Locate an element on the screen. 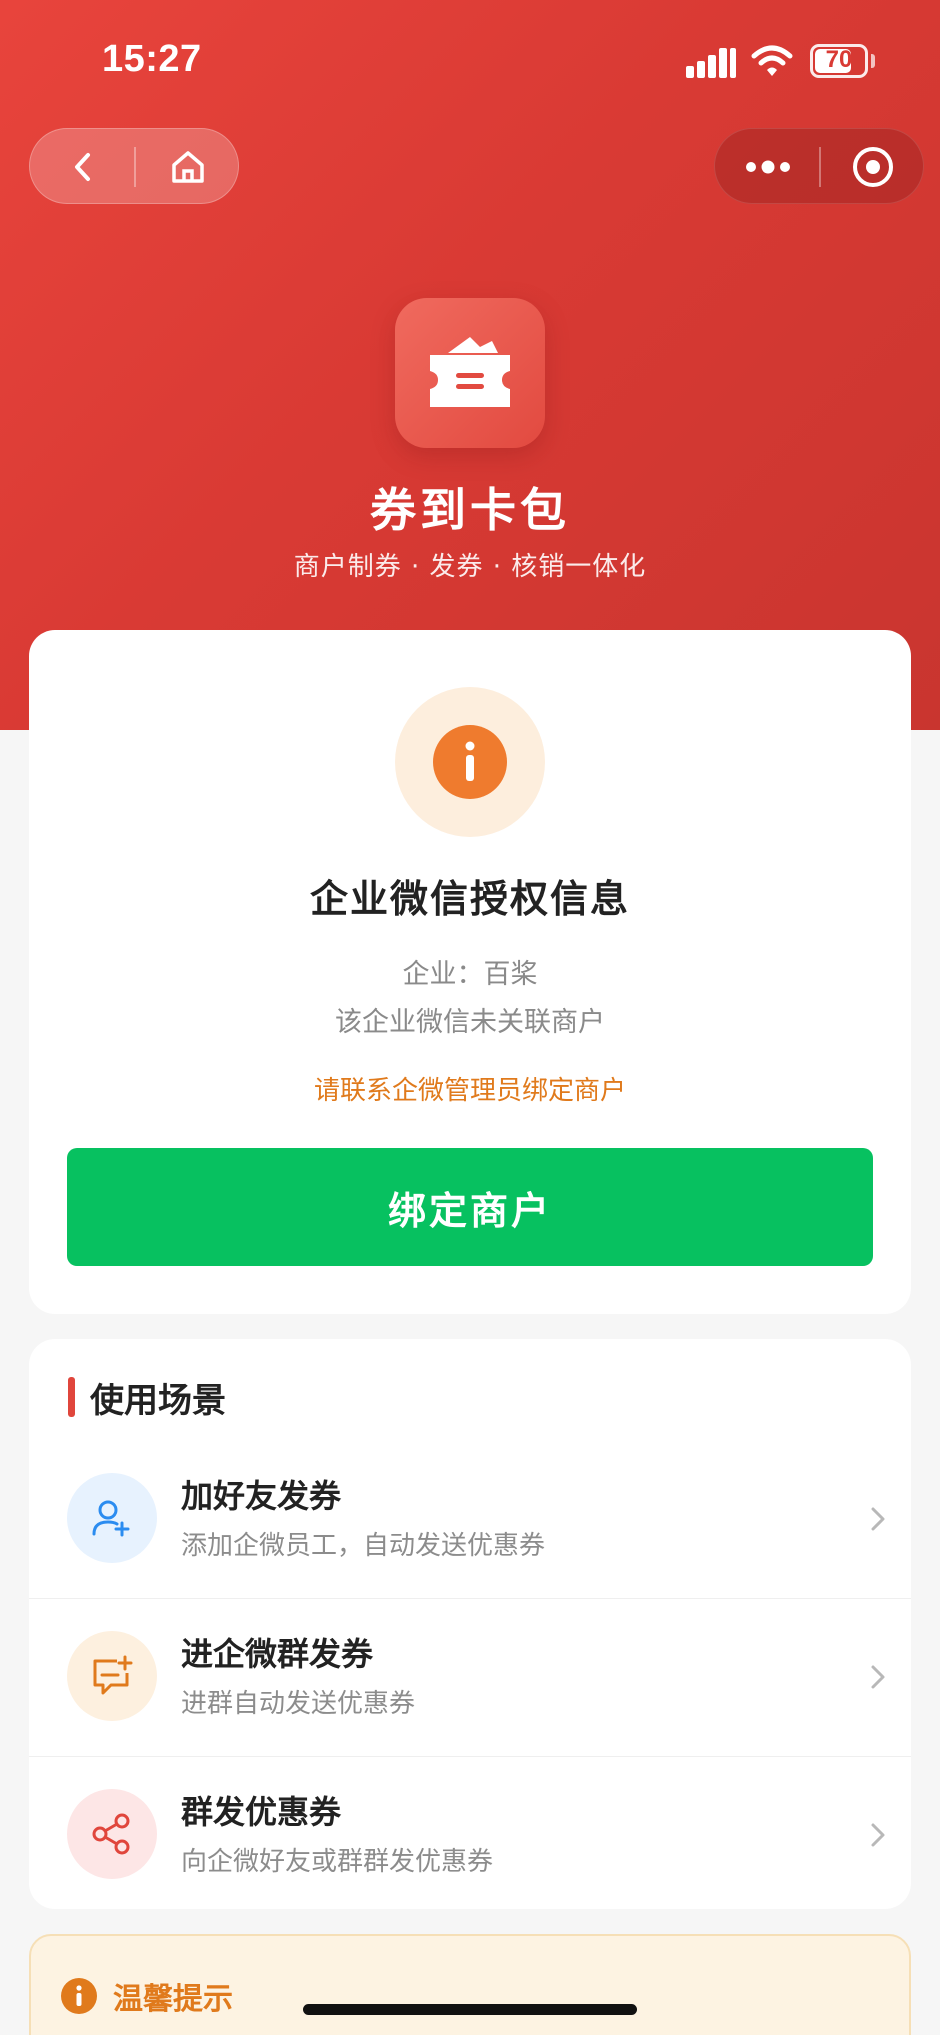  more-button is located at coordinates (767, 167).